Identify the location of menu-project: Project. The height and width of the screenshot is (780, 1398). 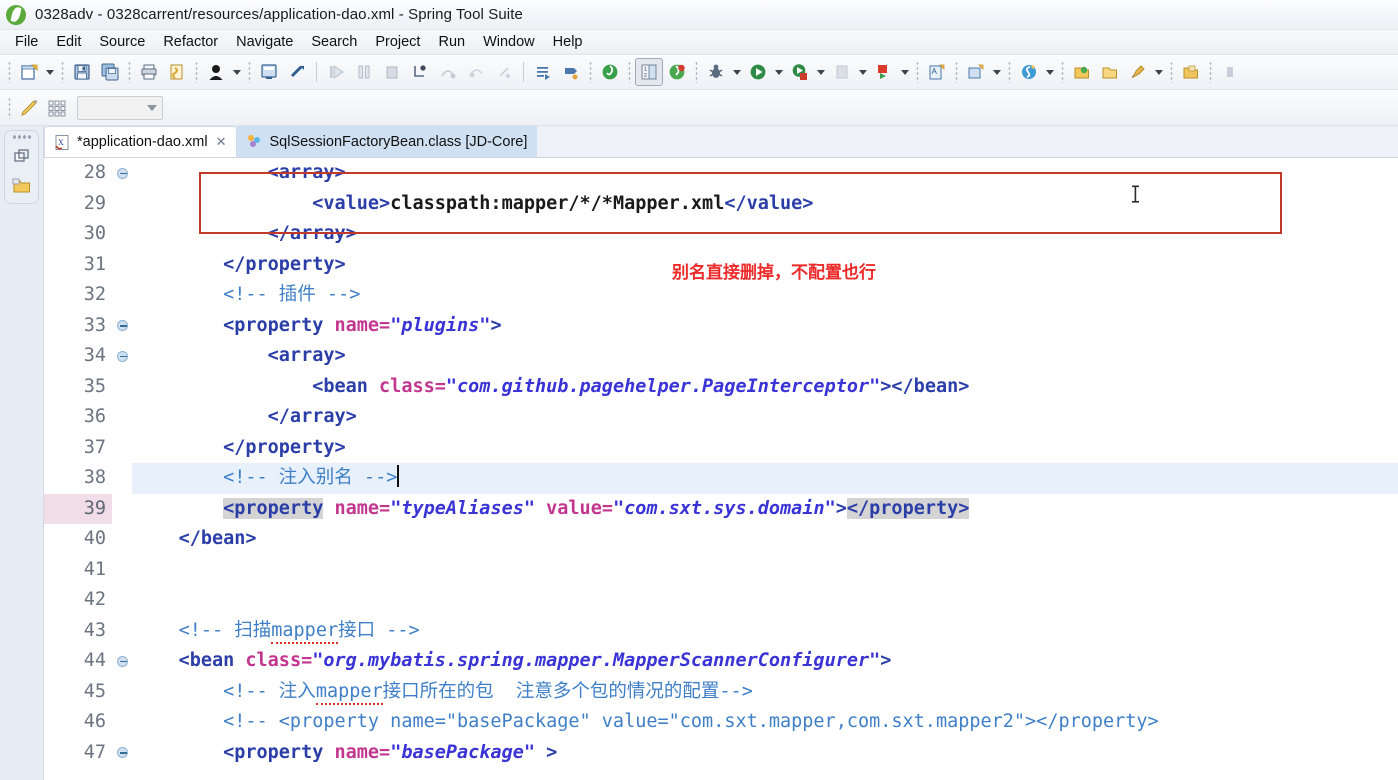
(397, 42).